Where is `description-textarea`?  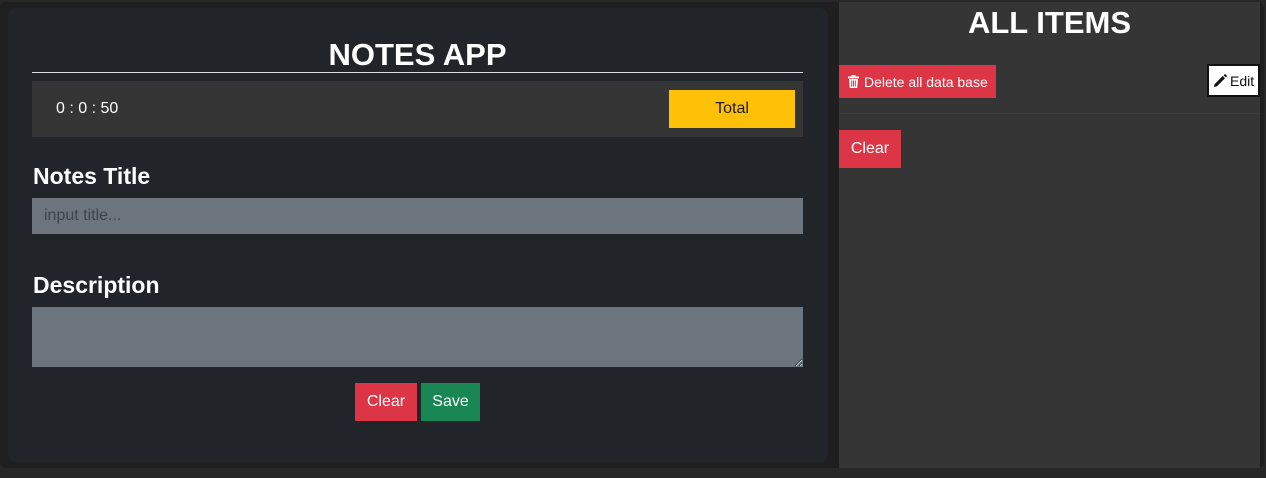
description-textarea is located at coordinates (417, 337).